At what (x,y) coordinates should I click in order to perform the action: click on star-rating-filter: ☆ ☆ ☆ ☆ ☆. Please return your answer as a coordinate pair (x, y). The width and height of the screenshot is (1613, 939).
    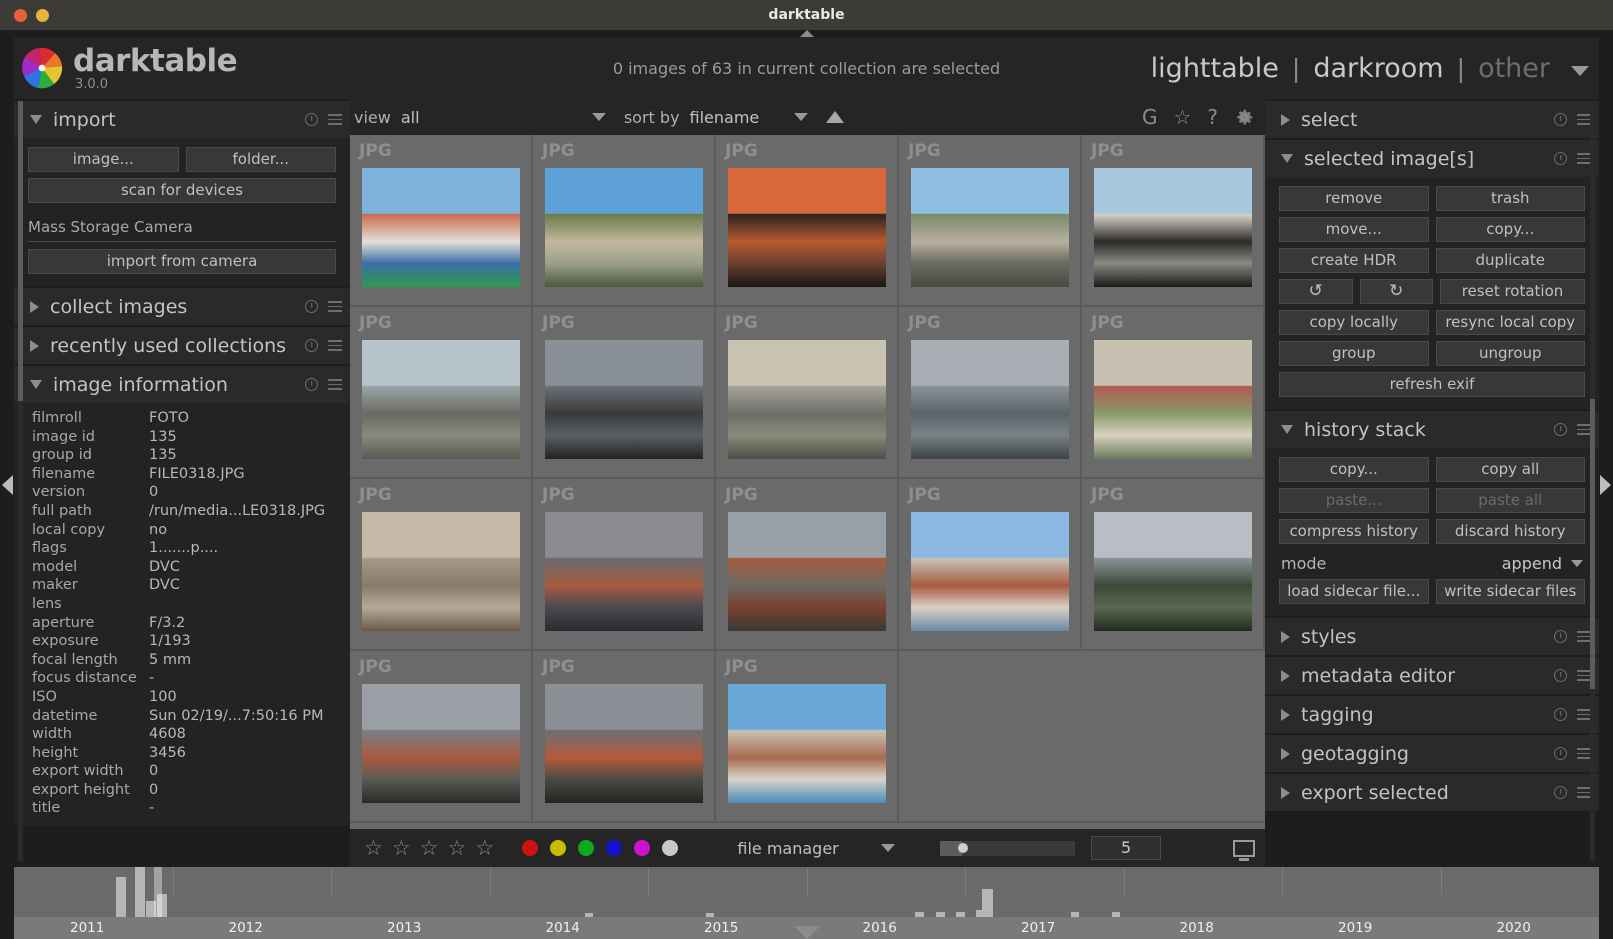
    Looking at the image, I should click on (429, 848).